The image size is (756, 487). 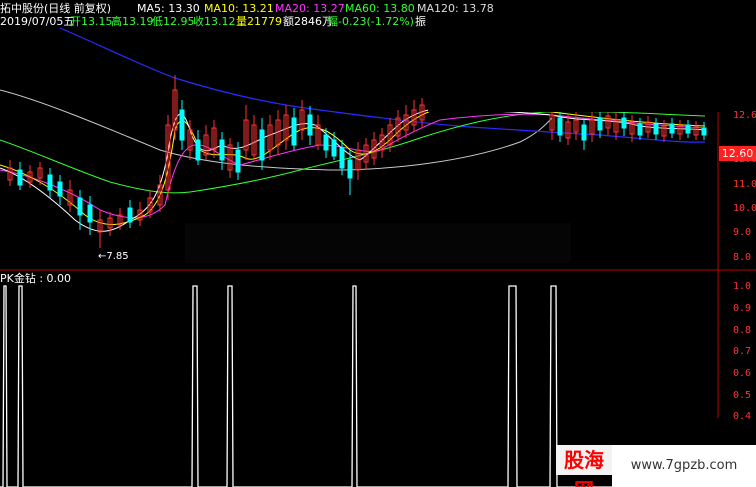 I want to click on amount-label: 额2846万, so click(x=308, y=21).